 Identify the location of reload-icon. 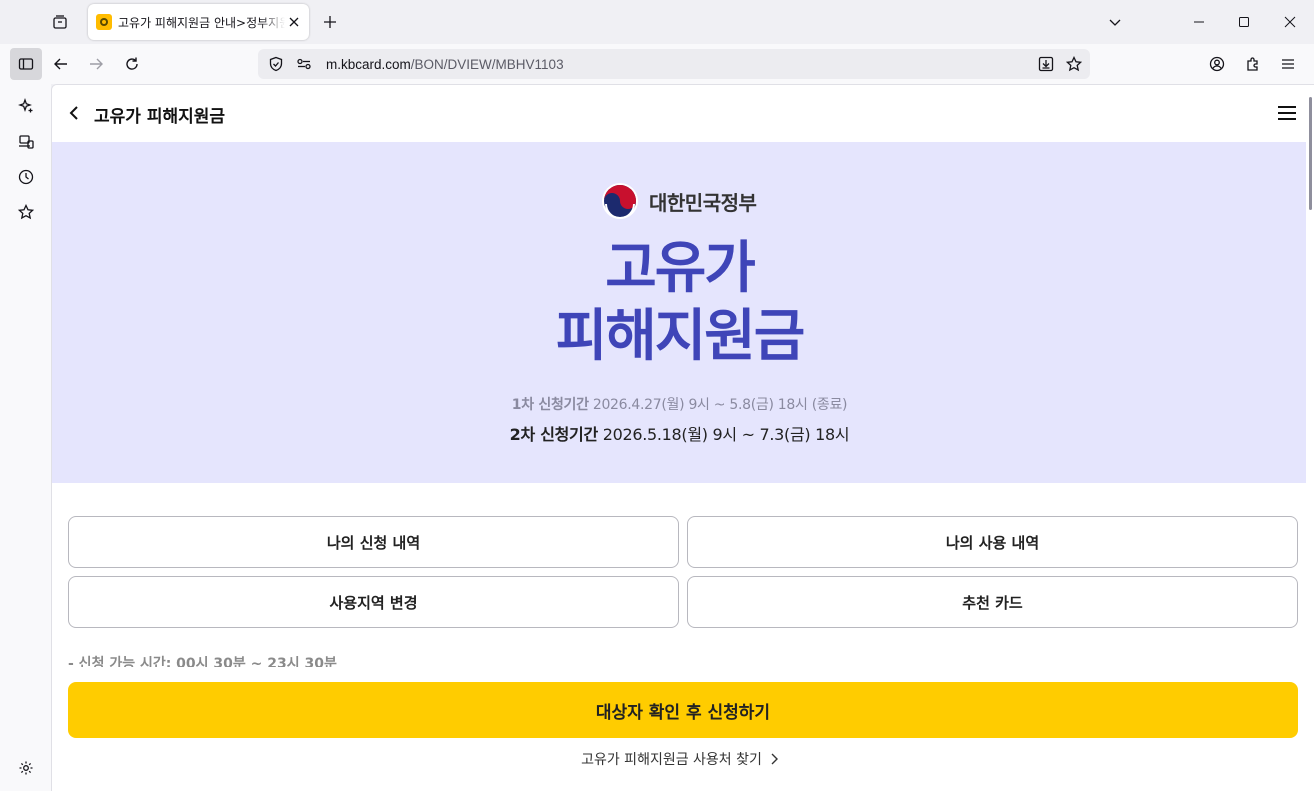
(132, 63).